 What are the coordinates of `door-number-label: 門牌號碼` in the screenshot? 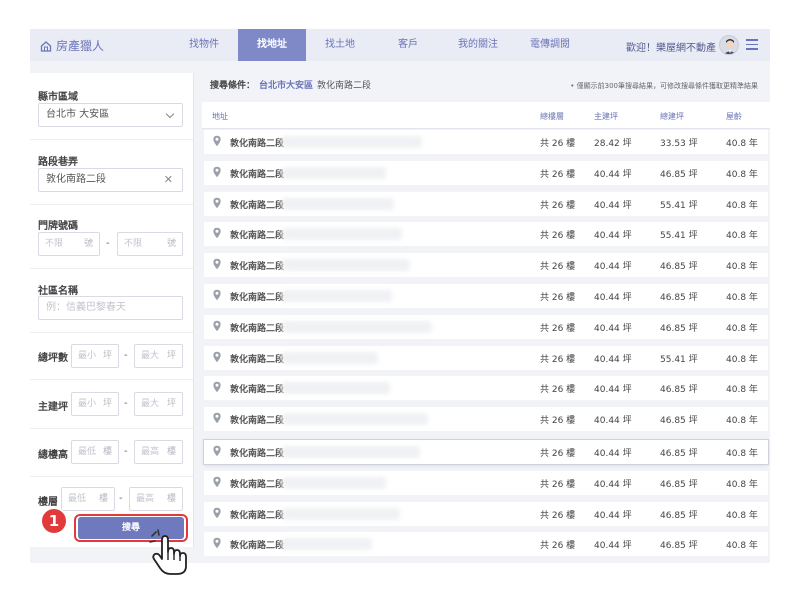 It's located at (58, 226).